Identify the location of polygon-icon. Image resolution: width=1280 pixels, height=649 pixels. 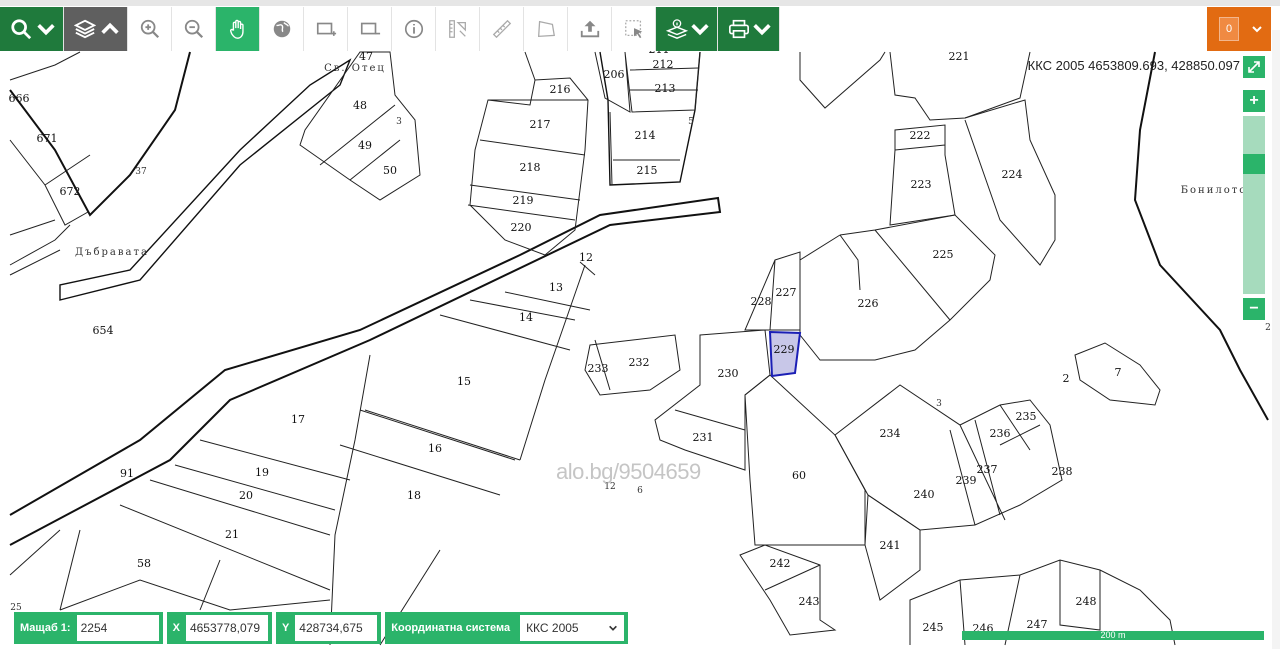
(546, 29).